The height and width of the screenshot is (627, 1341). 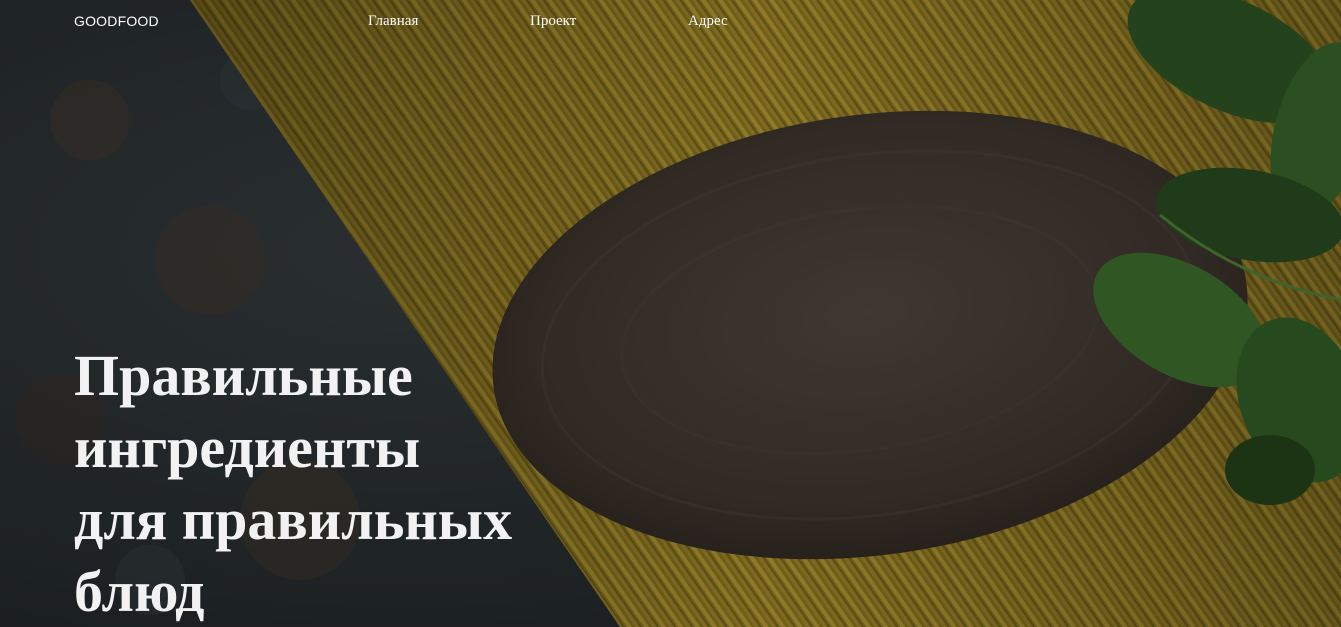 I want to click on nav-link-home: Главная, so click(x=393, y=21).